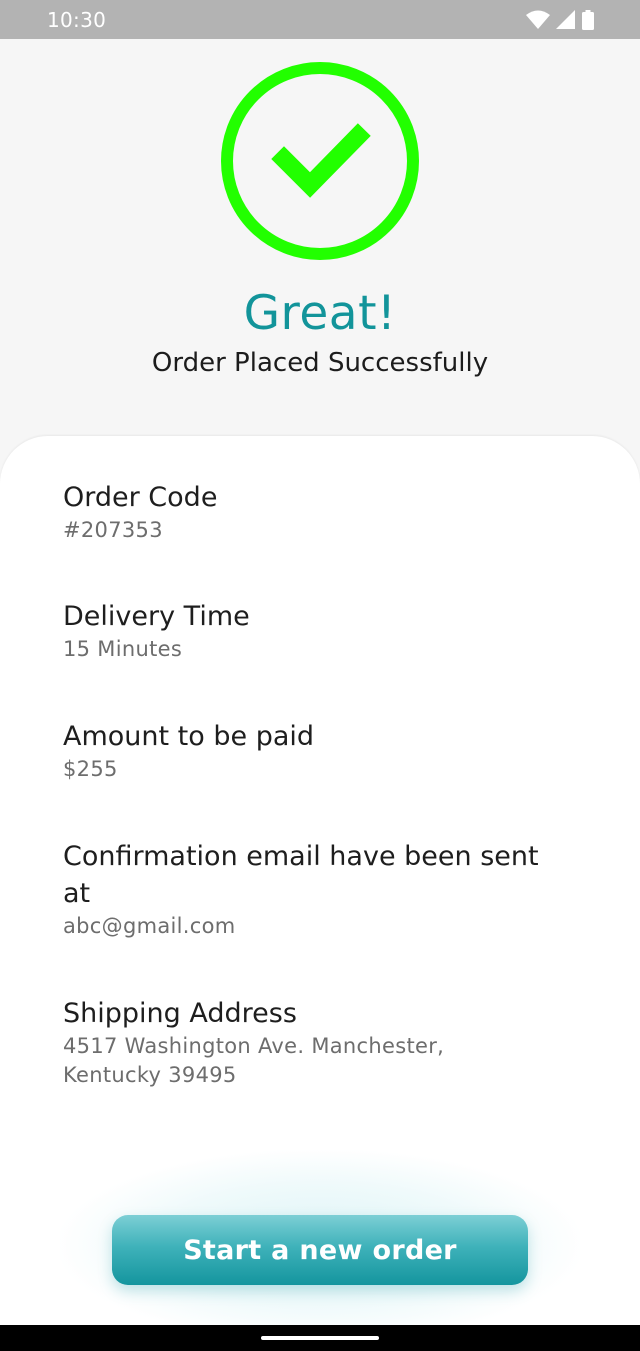  Describe the element at coordinates (566, 19) in the screenshot. I see `signal-icon` at that location.